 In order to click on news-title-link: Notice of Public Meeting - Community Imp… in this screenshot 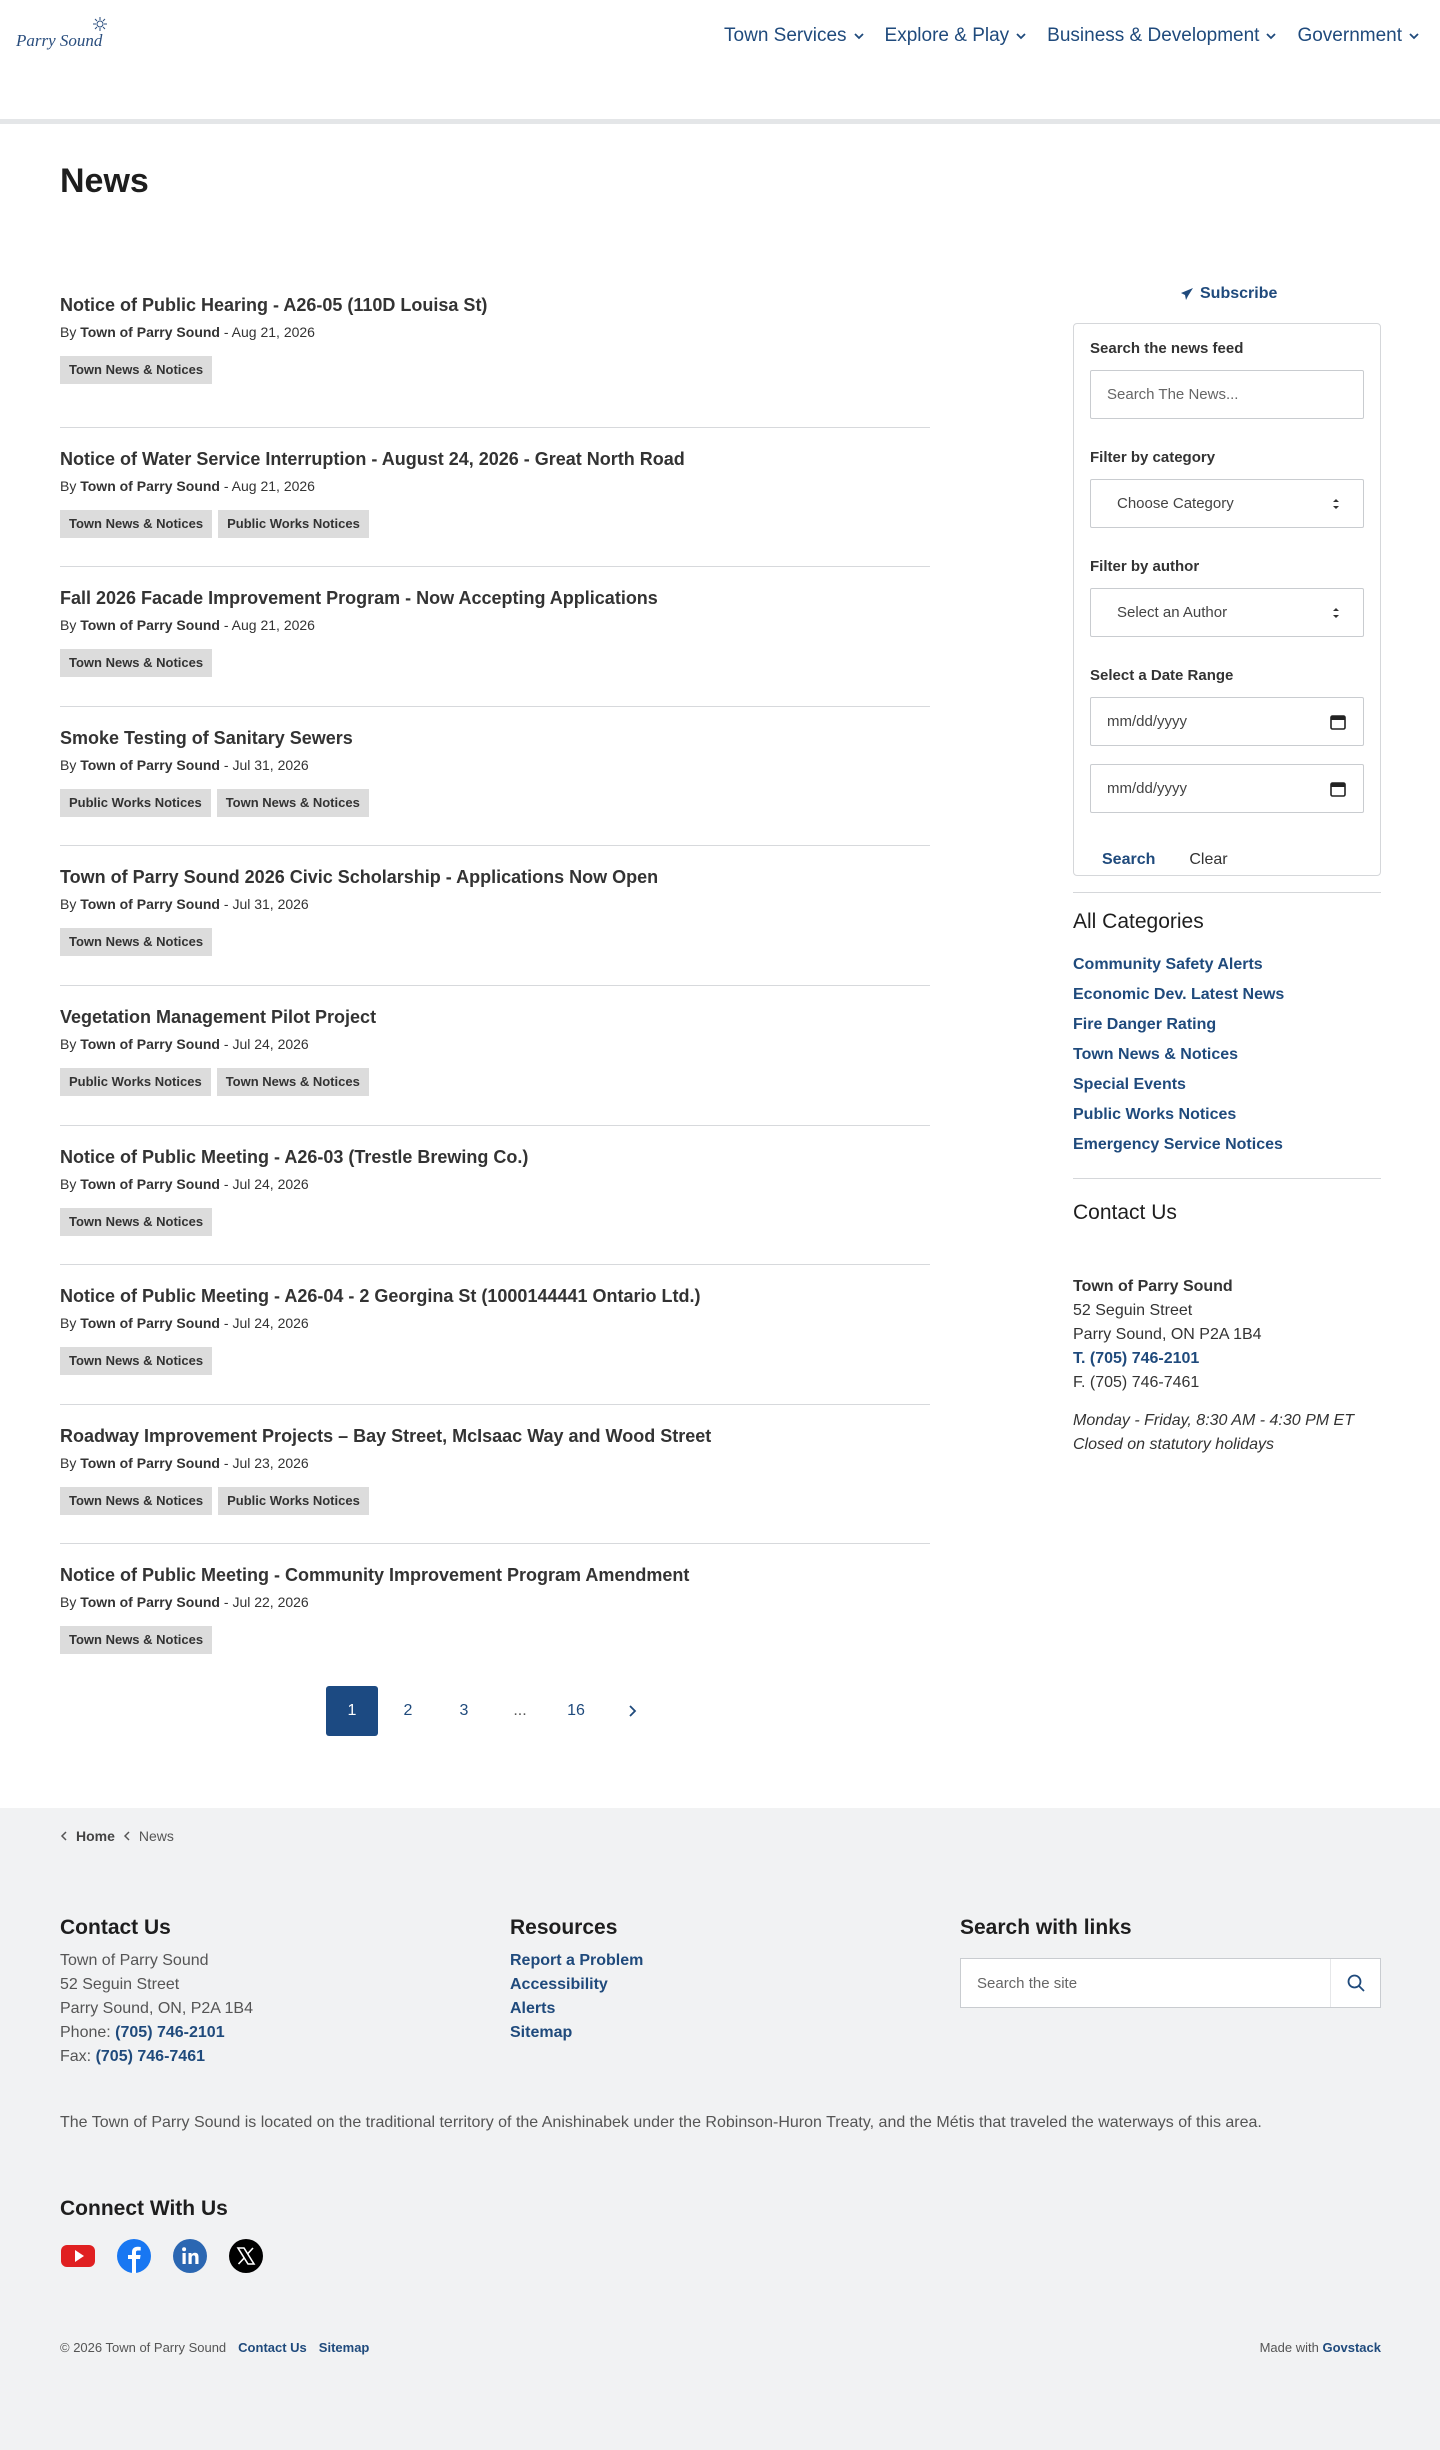, I will do `click(495, 1575)`.